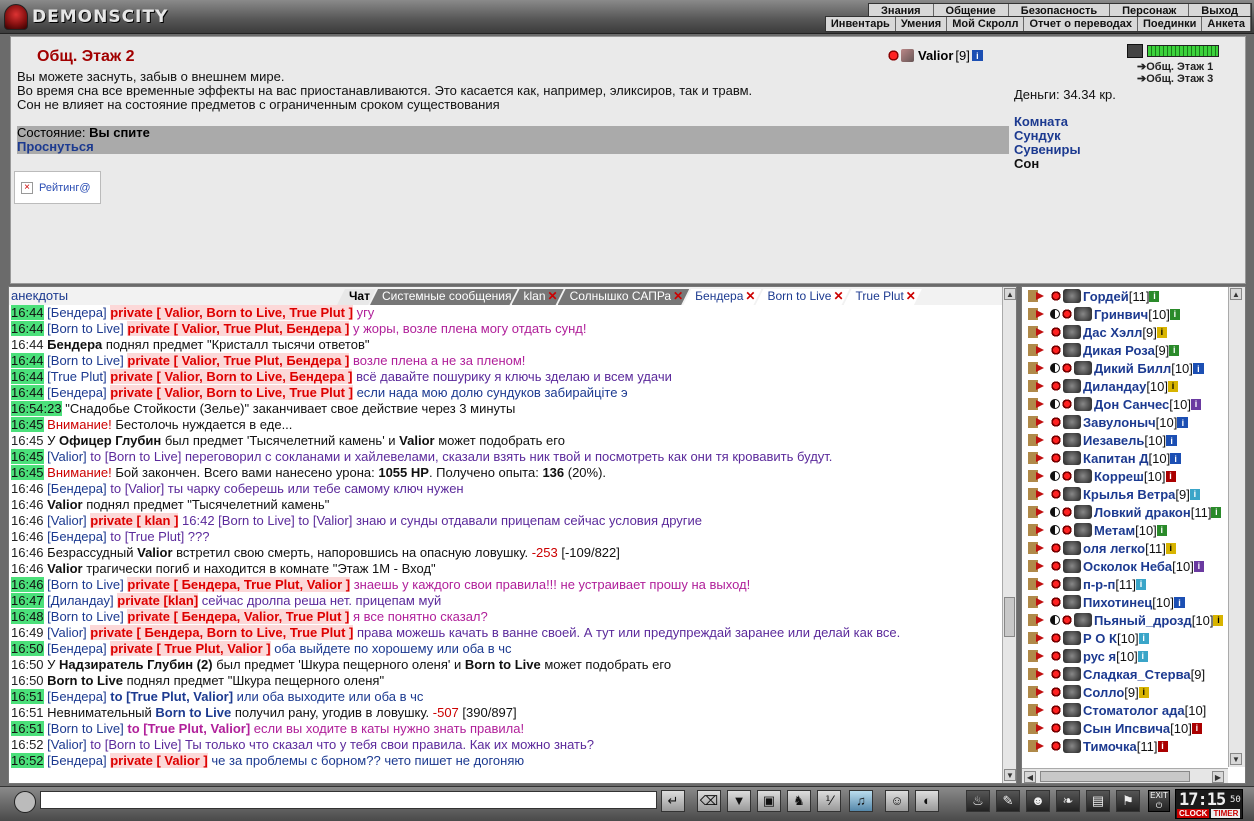  I want to click on close-icon: ✕, so click(838, 296).